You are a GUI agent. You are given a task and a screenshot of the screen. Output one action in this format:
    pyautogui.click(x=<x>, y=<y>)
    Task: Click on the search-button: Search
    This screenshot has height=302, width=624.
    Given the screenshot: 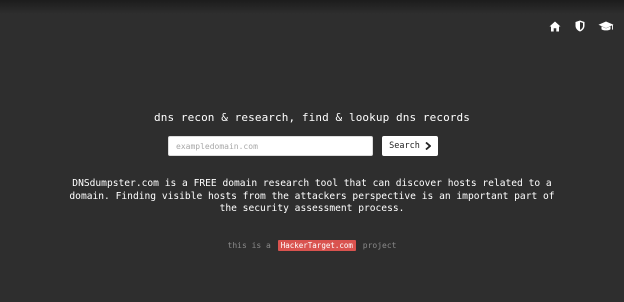 What is the action you would take?
    pyautogui.click(x=410, y=146)
    